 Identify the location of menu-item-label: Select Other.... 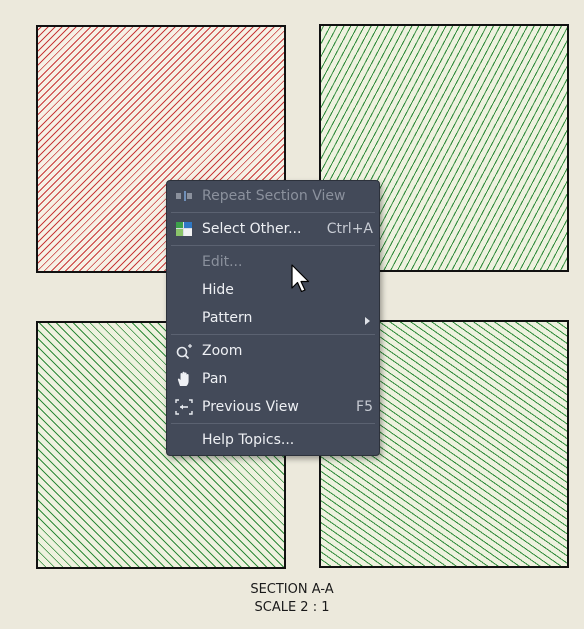
(252, 229).